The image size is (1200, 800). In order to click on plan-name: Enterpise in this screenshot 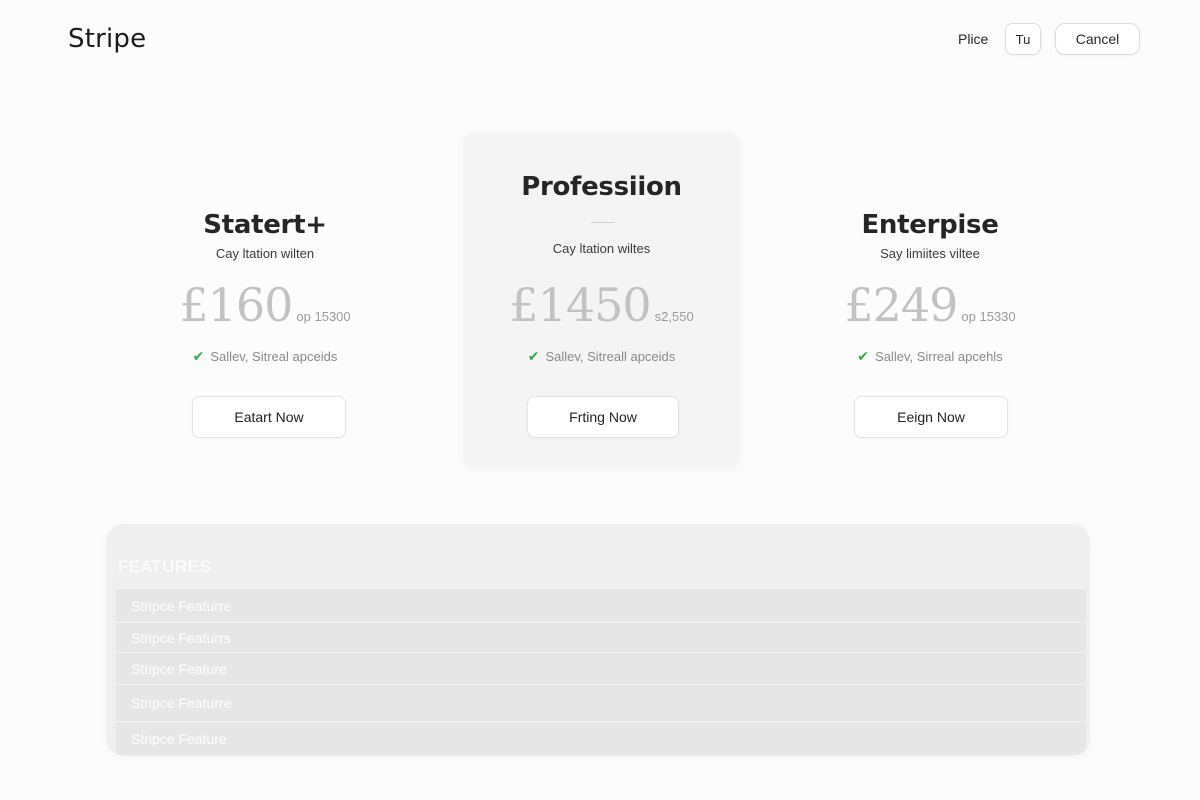, I will do `click(930, 225)`.